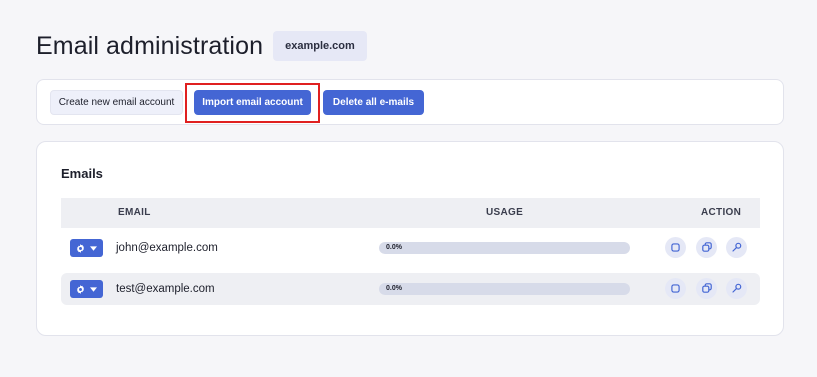  What do you see at coordinates (721, 212) in the screenshot?
I see `column-action: ACTION` at bounding box center [721, 212].